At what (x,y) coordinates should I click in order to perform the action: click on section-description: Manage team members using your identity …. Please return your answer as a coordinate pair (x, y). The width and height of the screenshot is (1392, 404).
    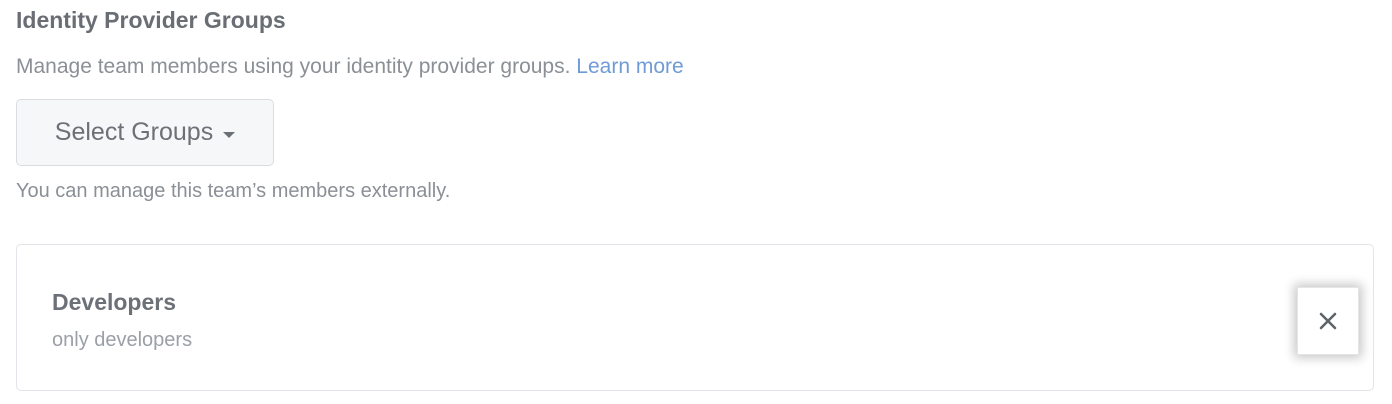
    Looking at the image, I should click on (350, 67).